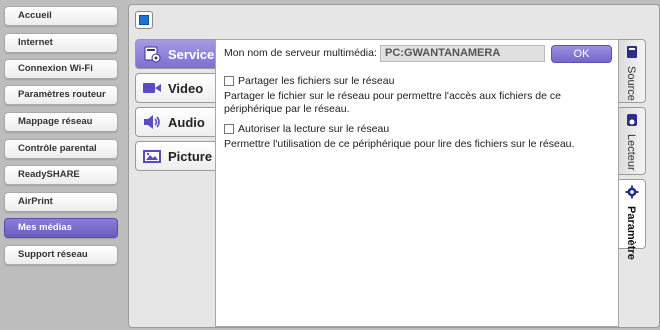 The height and width of the screenshot is (330, 660). What do you see at coordinates (191, 54) in the screenshot?
I see `tab-service-label: Service` at bounding box center [191, 54].